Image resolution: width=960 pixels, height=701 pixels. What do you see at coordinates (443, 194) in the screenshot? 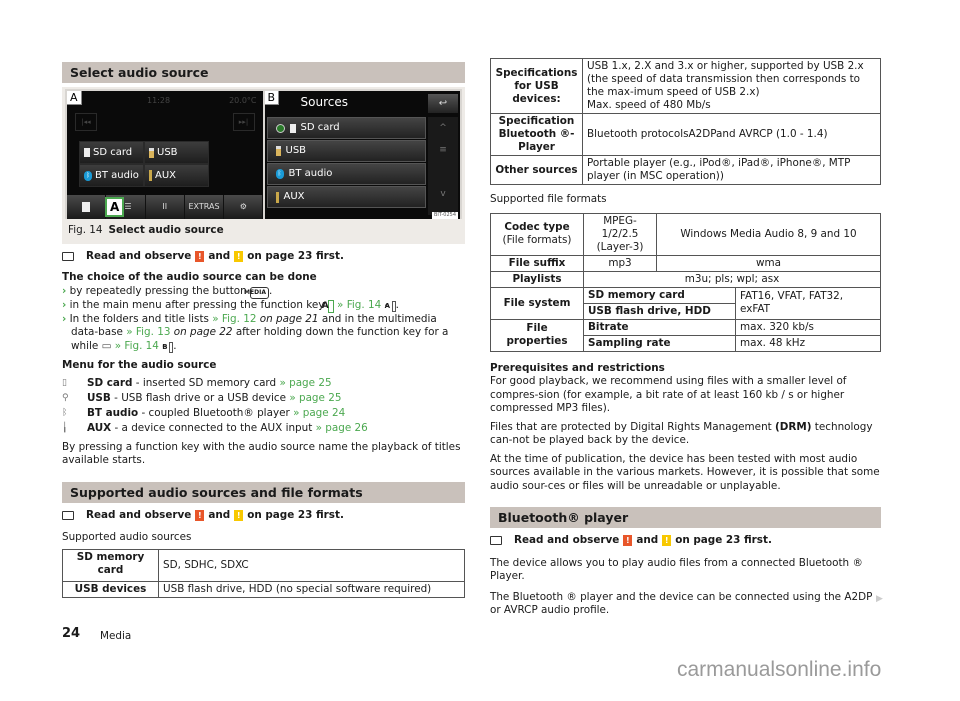
I see `scroll-down-icon: v` at bounding box center [443, 194].